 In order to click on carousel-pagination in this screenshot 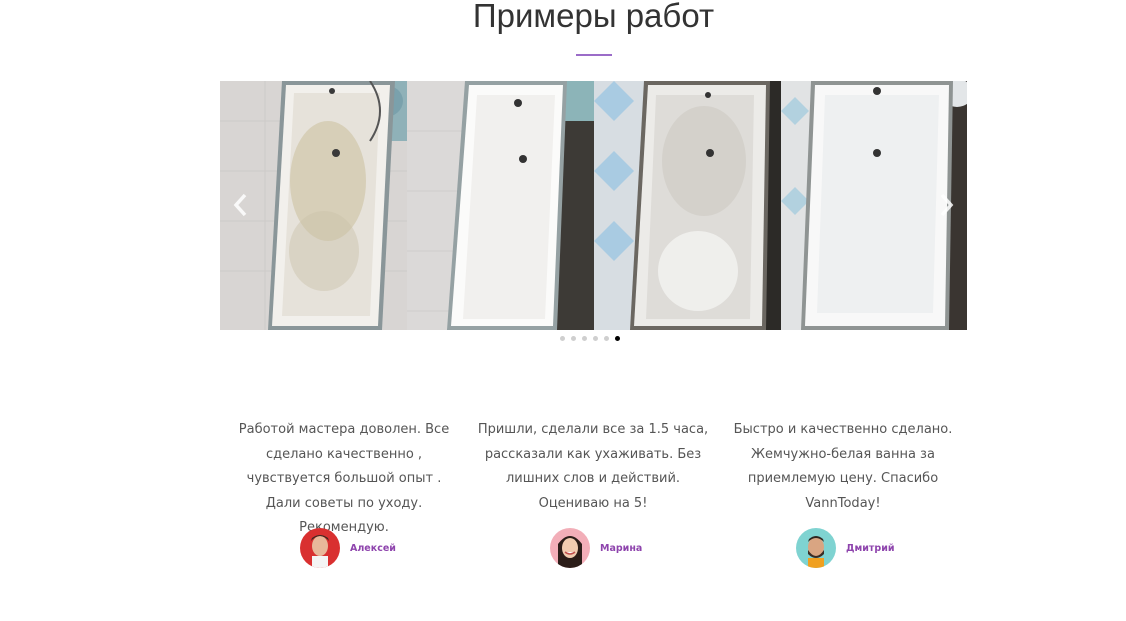, I will do `click(590, 339)`.